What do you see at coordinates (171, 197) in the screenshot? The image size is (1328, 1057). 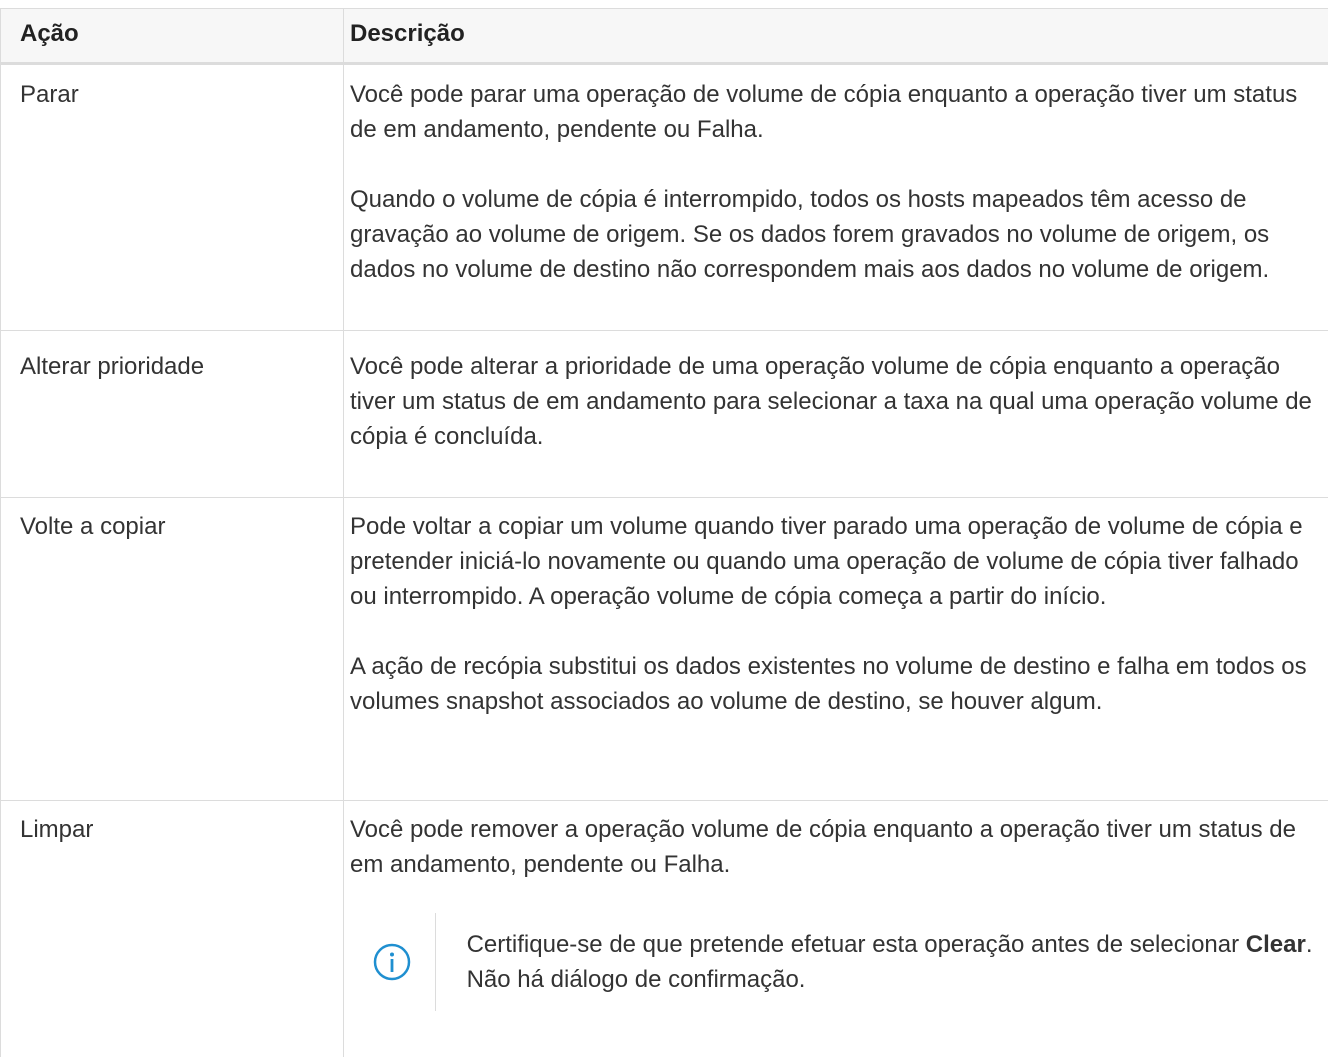 I see `action-cell: Parar` at bounding box center [171, 197].